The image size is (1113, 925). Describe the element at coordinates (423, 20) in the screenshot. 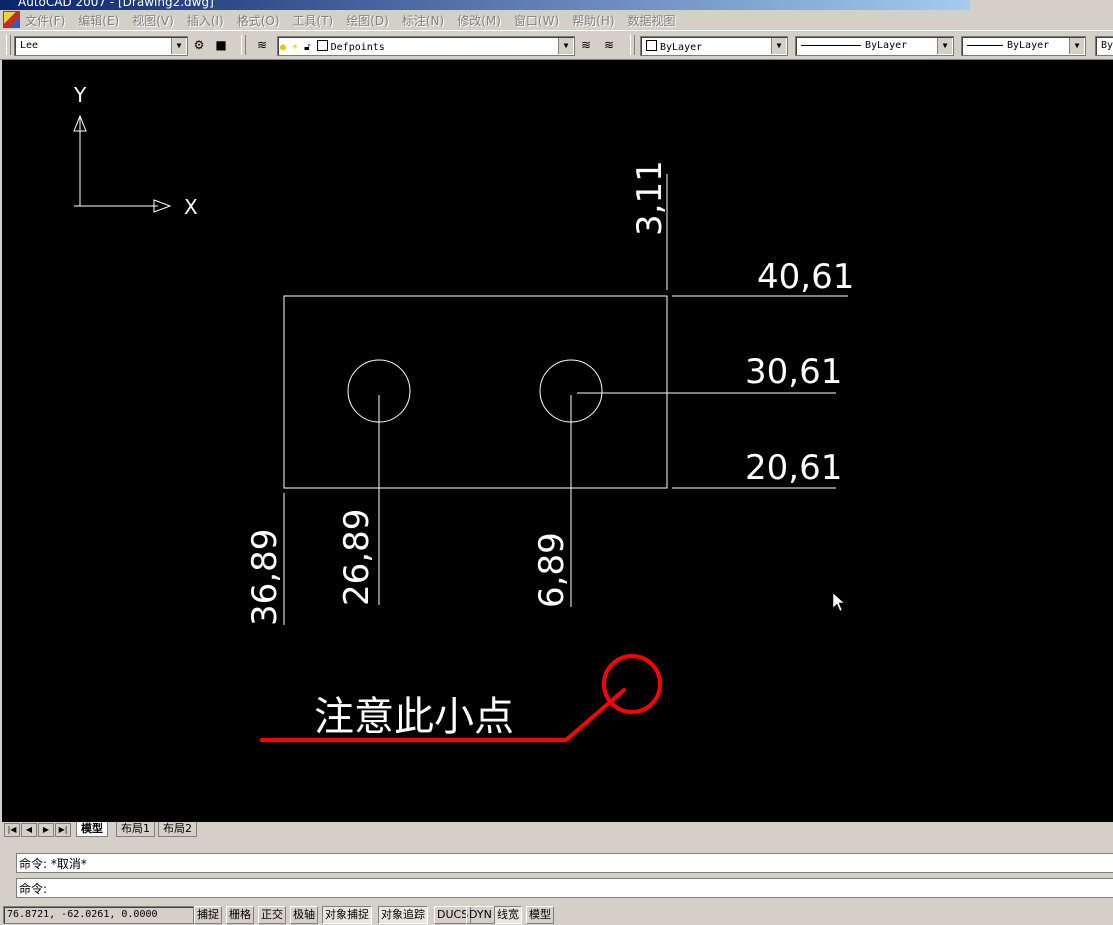

I see `menu-dimension: 标注(N)` at that location.